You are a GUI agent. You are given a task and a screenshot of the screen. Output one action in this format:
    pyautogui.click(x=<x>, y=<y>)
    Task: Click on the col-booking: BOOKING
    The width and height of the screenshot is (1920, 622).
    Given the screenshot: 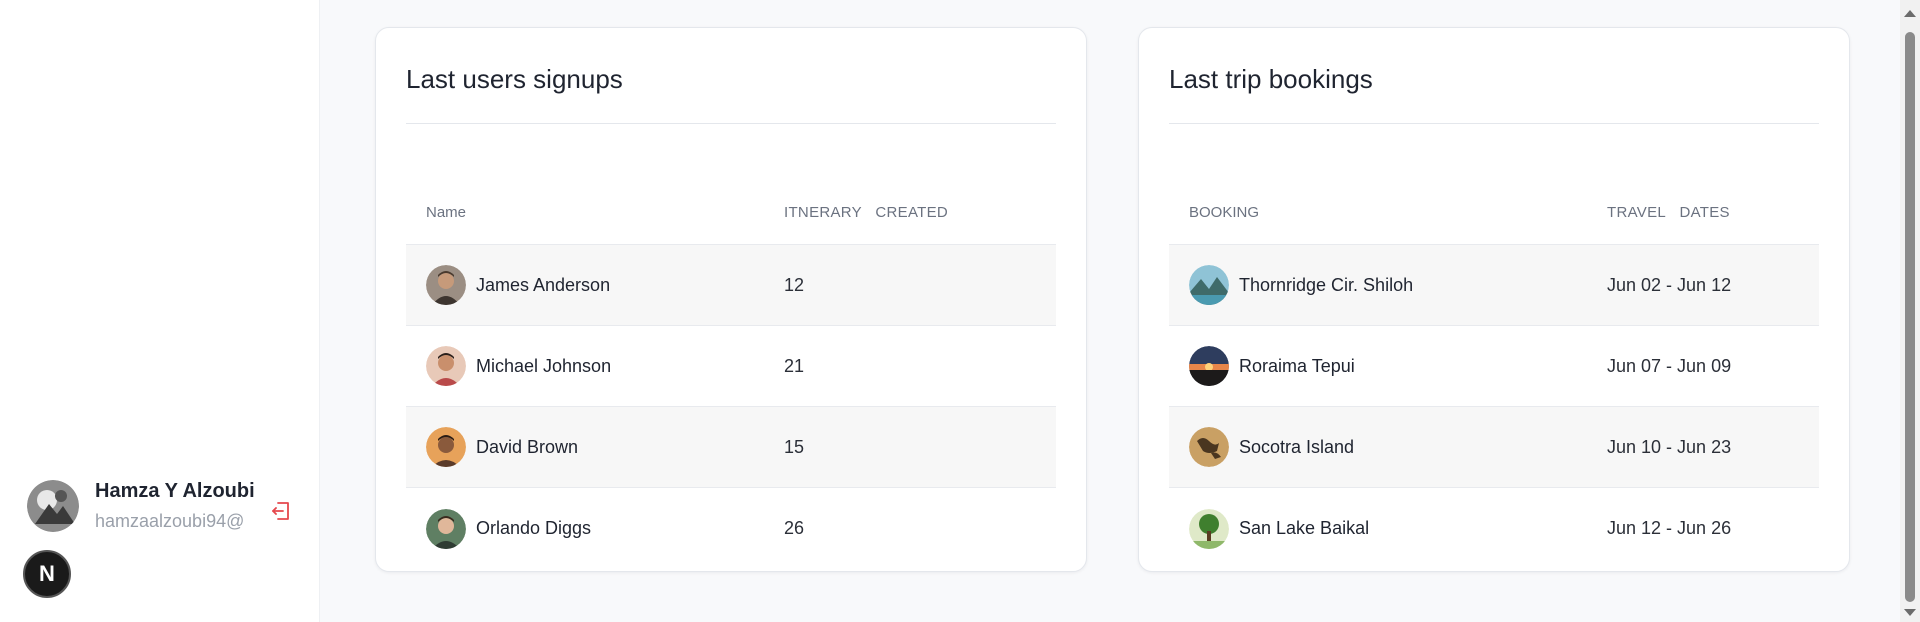 What is the action you would take?
    pyautogui.click(x=1224, y=212)
    